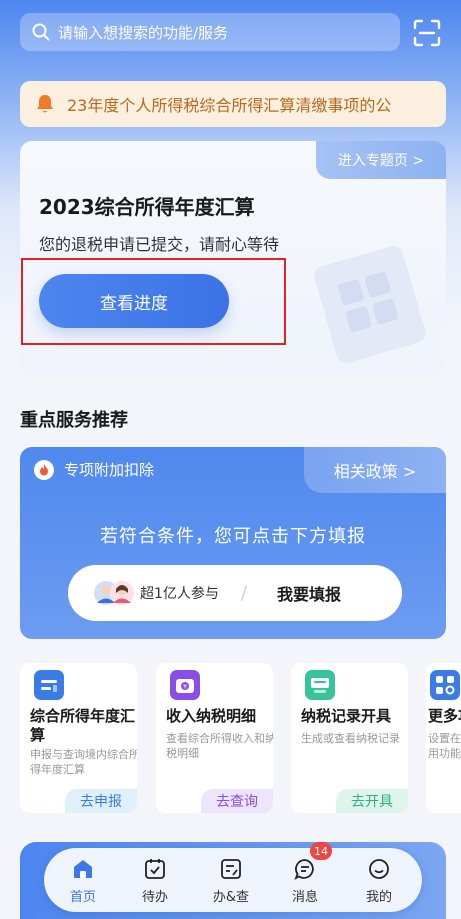 This screenshot has height=919, width=461. I want to click on card-desc: 申报与查询境内综合所得年度汇算, so click(83, 762).